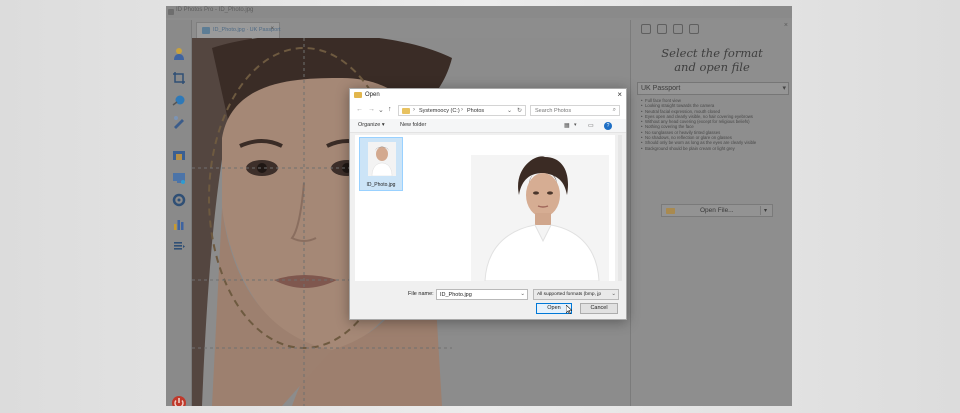 This screenshot has height=413, width=960. I want to click on back-arrow-icon: ←, so click(359, 109).